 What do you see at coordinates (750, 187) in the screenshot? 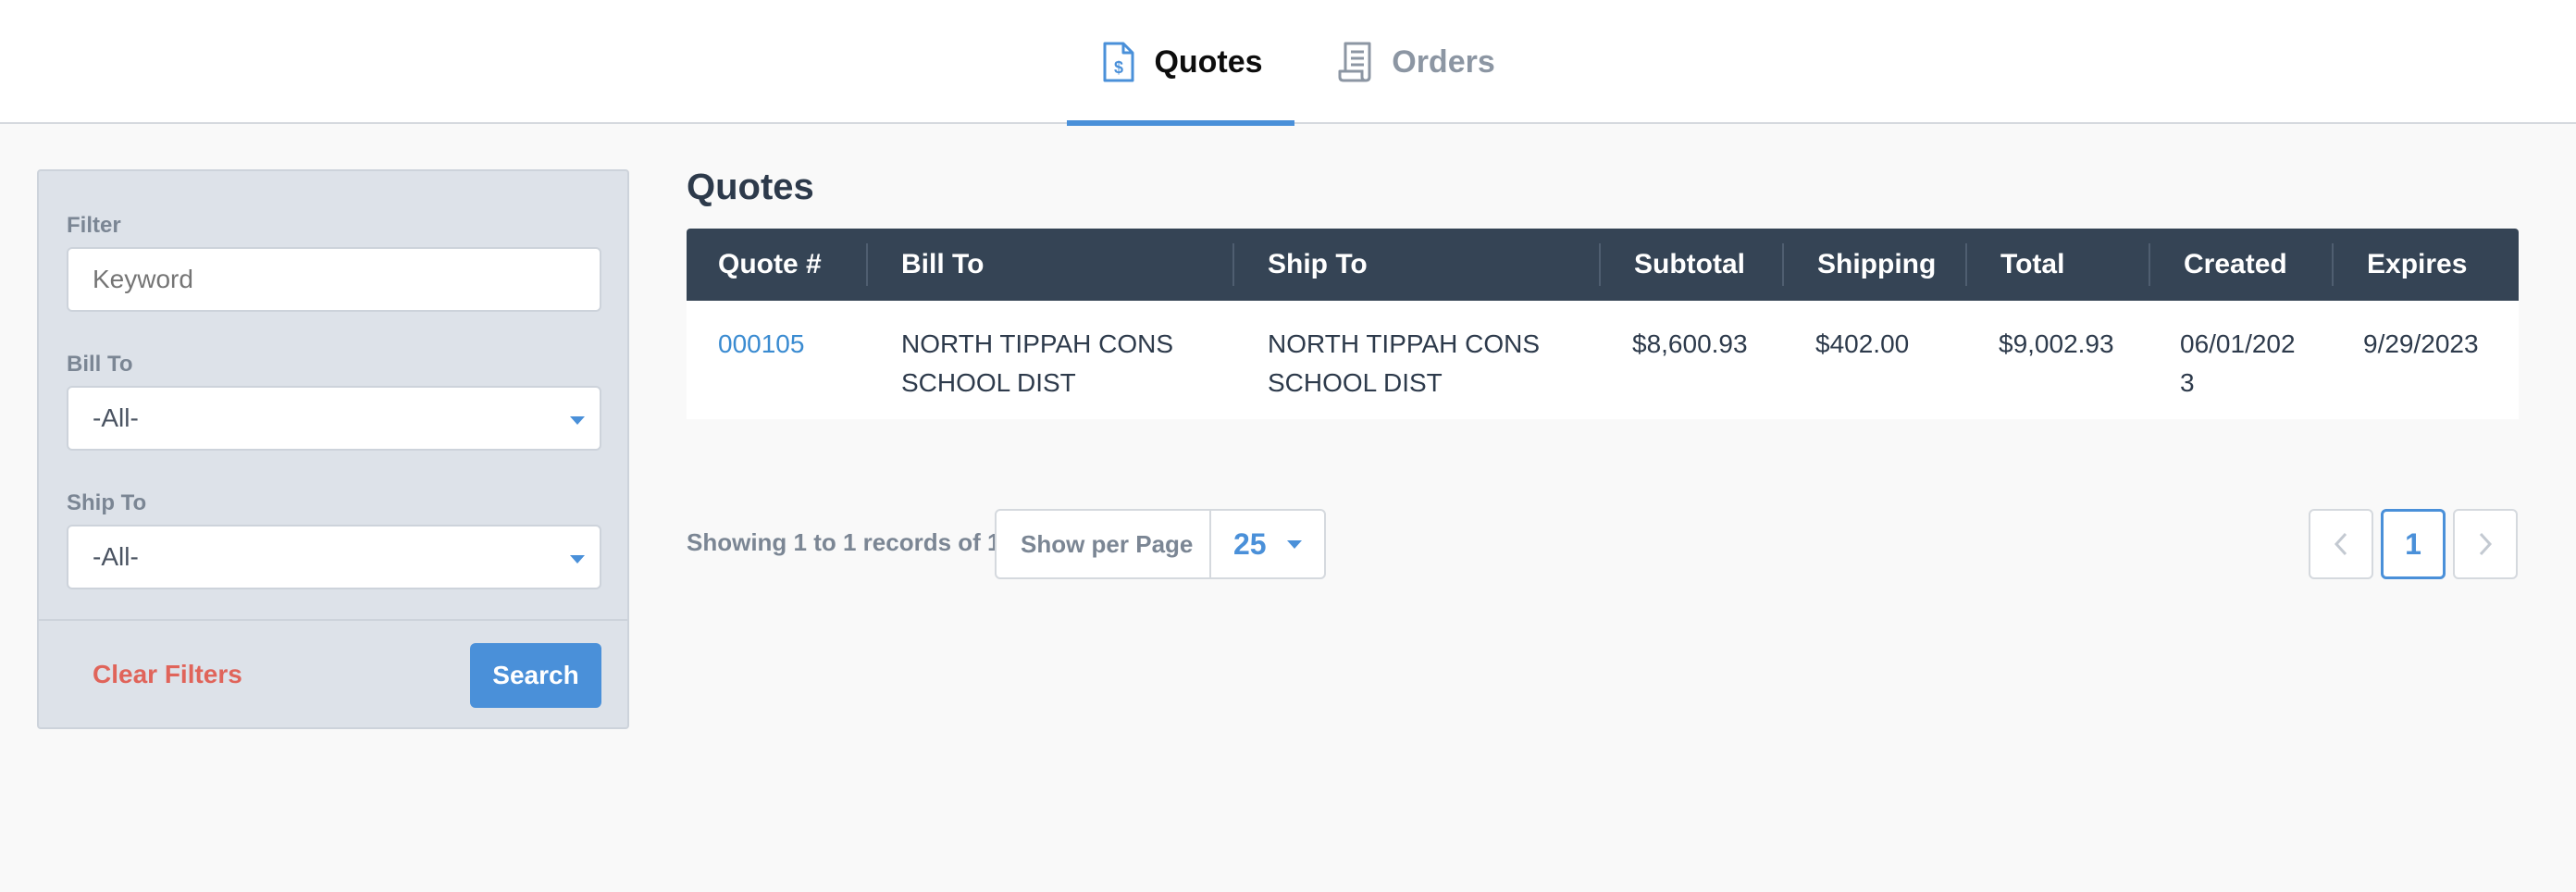
I see `page-title: Quotes` at bounding box center [750, 187].